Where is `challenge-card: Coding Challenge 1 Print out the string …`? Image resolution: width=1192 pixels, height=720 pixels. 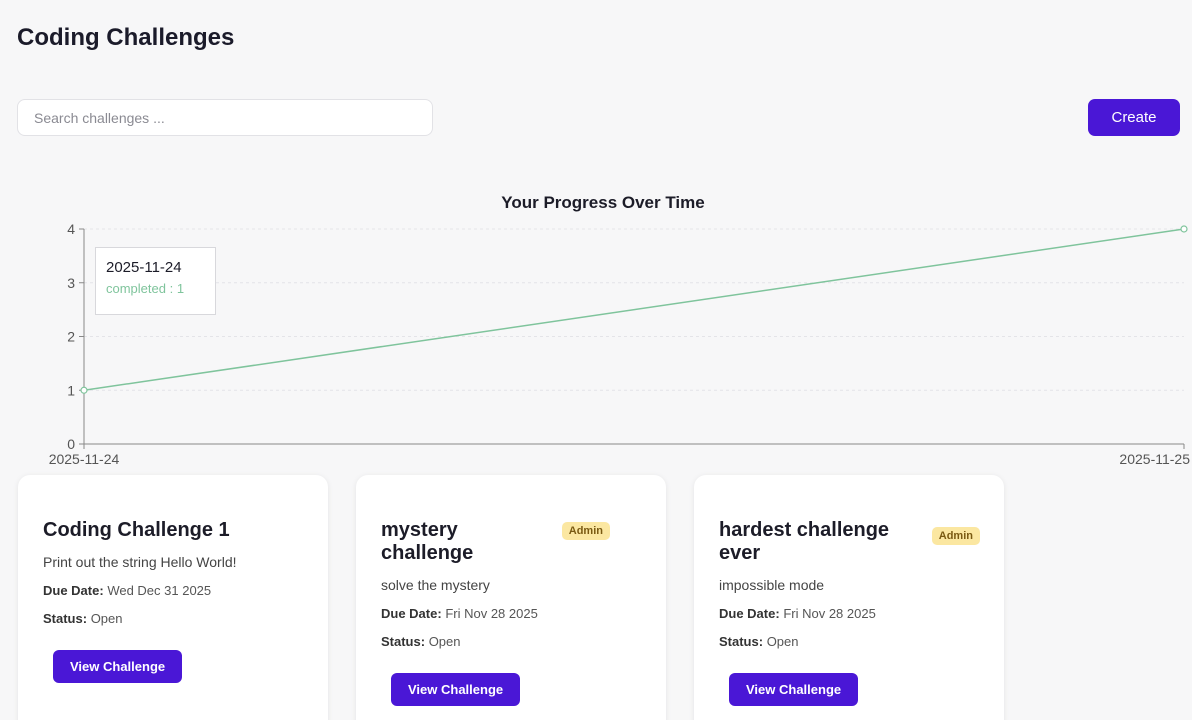
challenge-card: Coding Challenge 1 Print out the string … is located at coordinates (173, 597).